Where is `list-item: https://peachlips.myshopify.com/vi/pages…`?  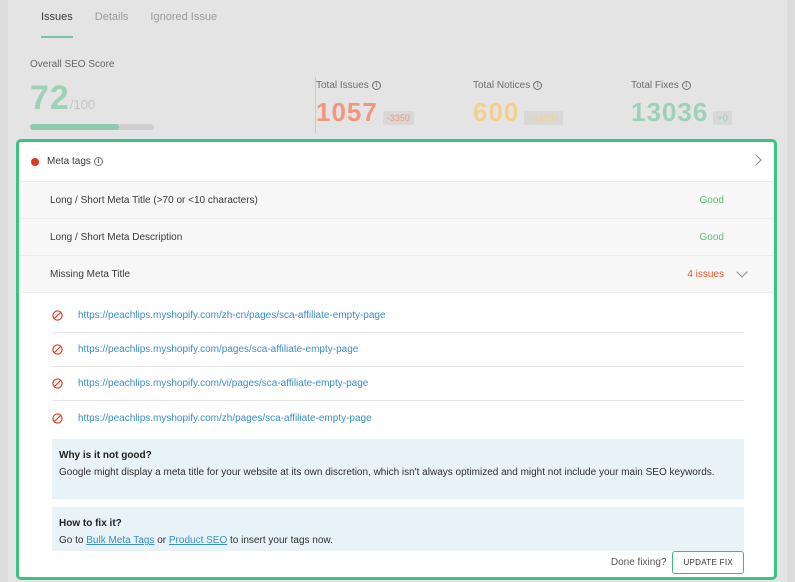 list-item: https://peachlips.myshopify.com/vi/pages… is located at coordinates (398, 384).